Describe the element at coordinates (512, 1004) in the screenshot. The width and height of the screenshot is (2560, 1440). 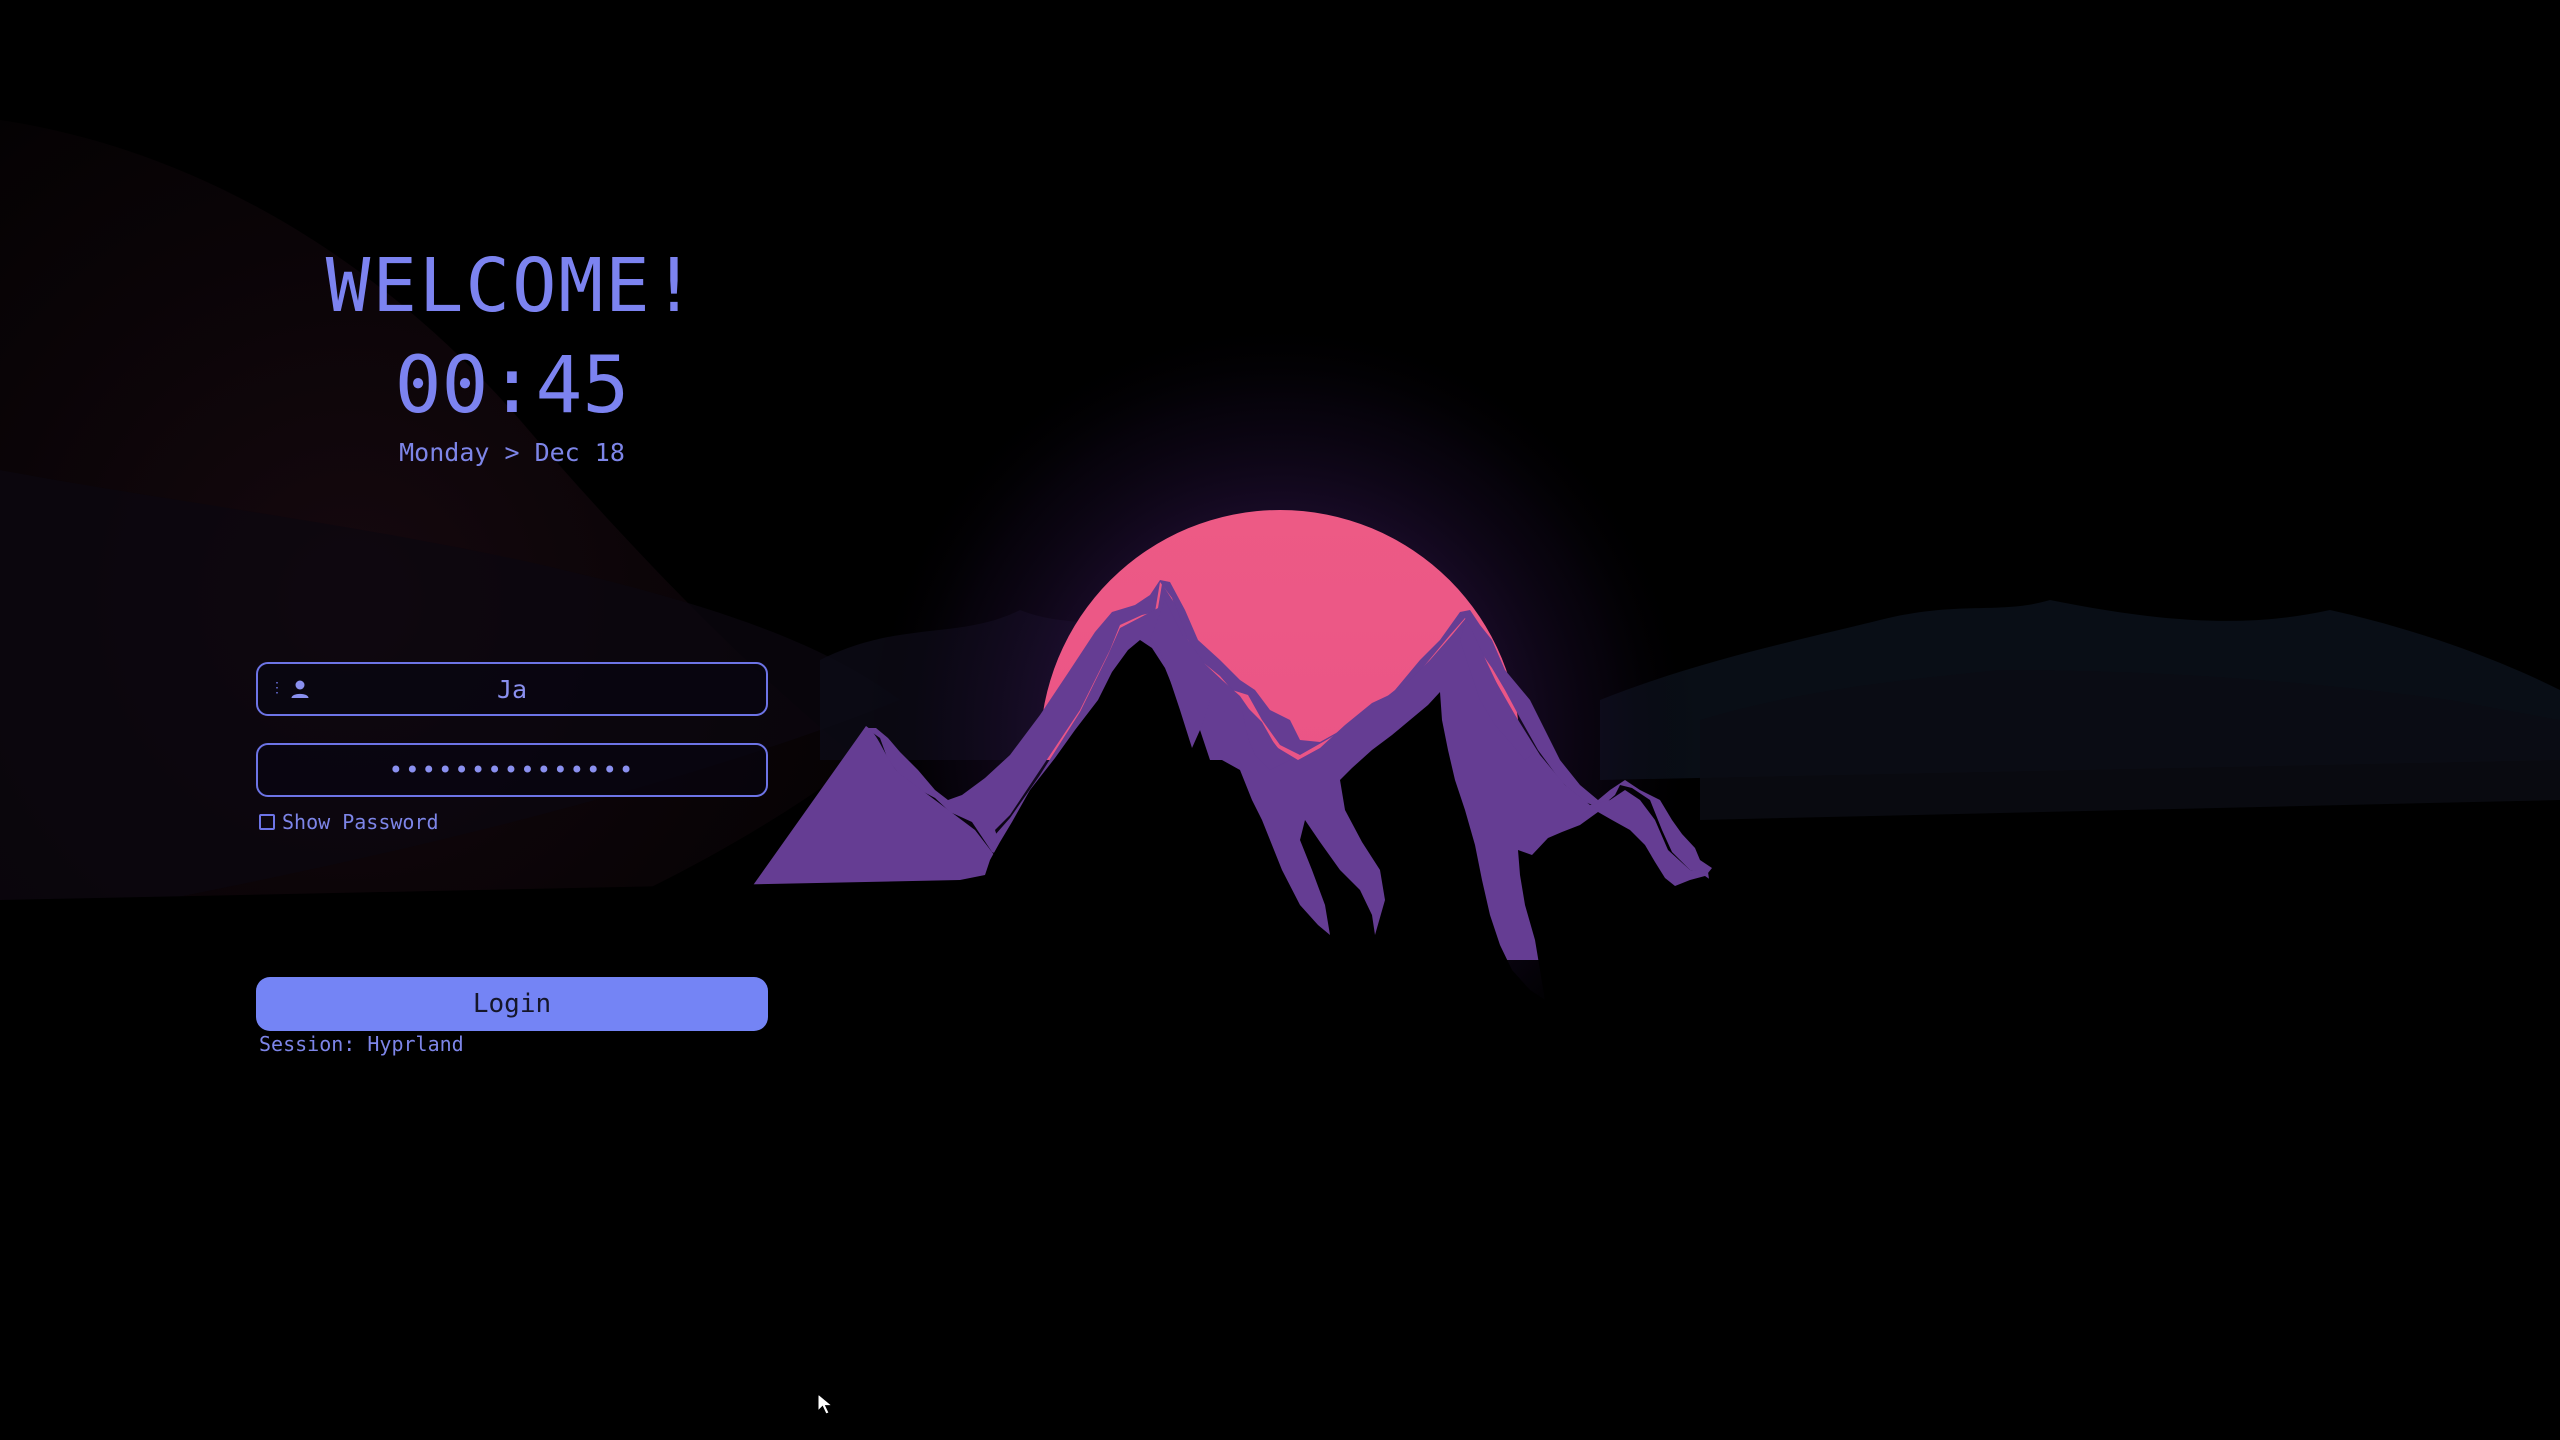
I see `login-button: Login` at that location.